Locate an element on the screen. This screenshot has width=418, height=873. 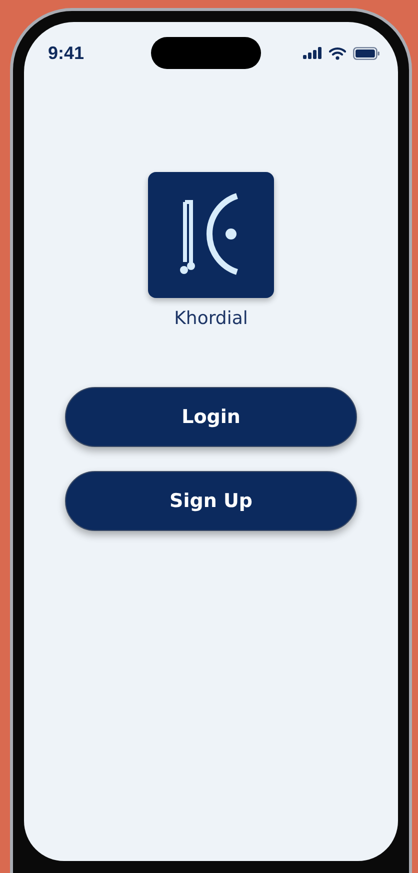
battery-icon is located at coordinates (366, 53).